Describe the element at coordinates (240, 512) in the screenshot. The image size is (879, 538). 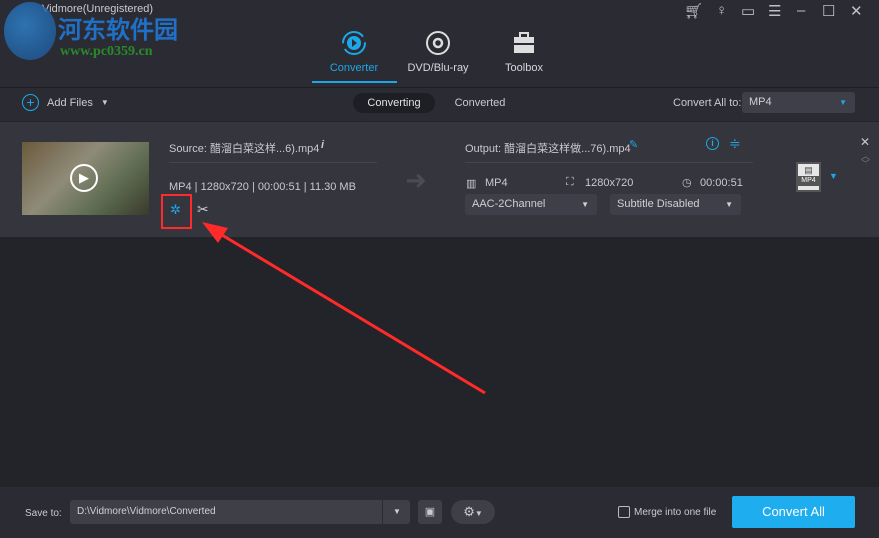
I see `save-path-select: D:\Vidmore\Vidmore\Converted ▼` at that location.